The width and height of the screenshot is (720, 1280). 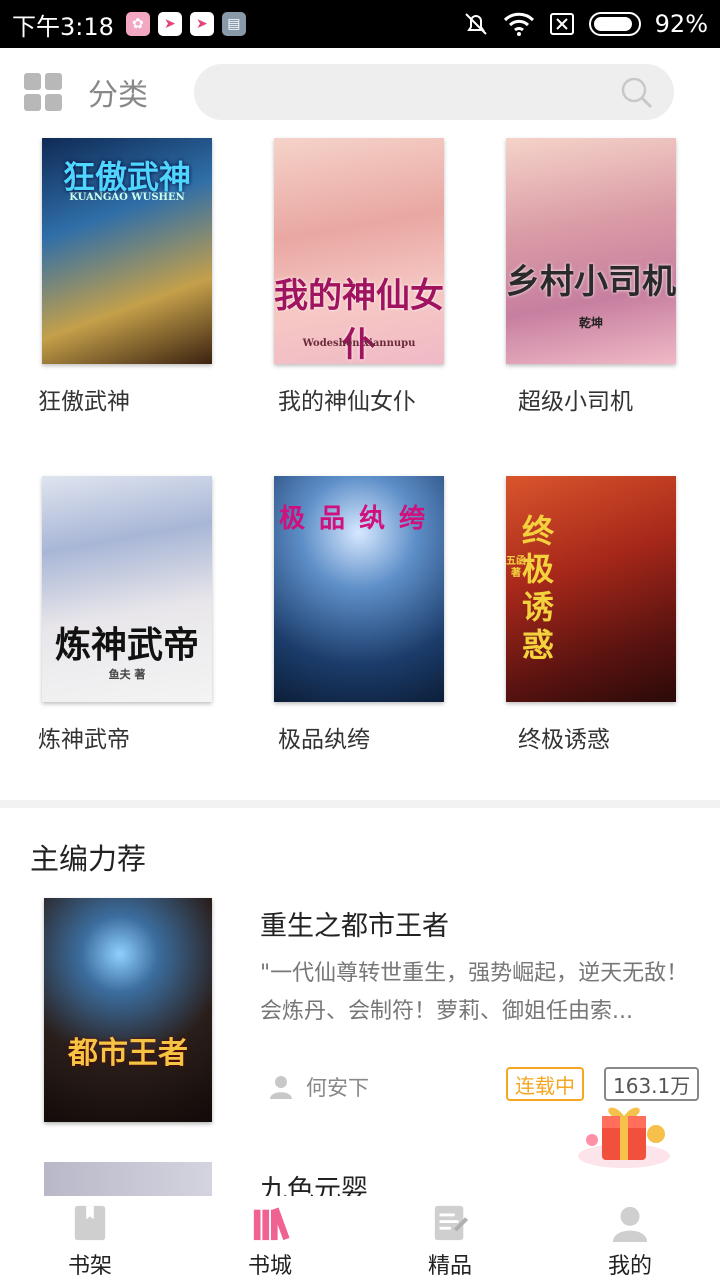 What do you see at coordinates (84, 399) in the screenshot?
I see `book-title: 狂傲武神` at bounding box center [84, 399].